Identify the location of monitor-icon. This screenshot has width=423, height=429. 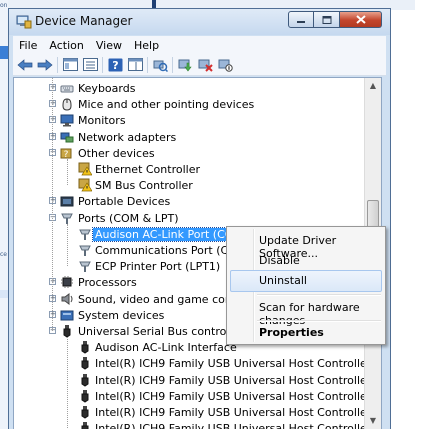
(67, 120).